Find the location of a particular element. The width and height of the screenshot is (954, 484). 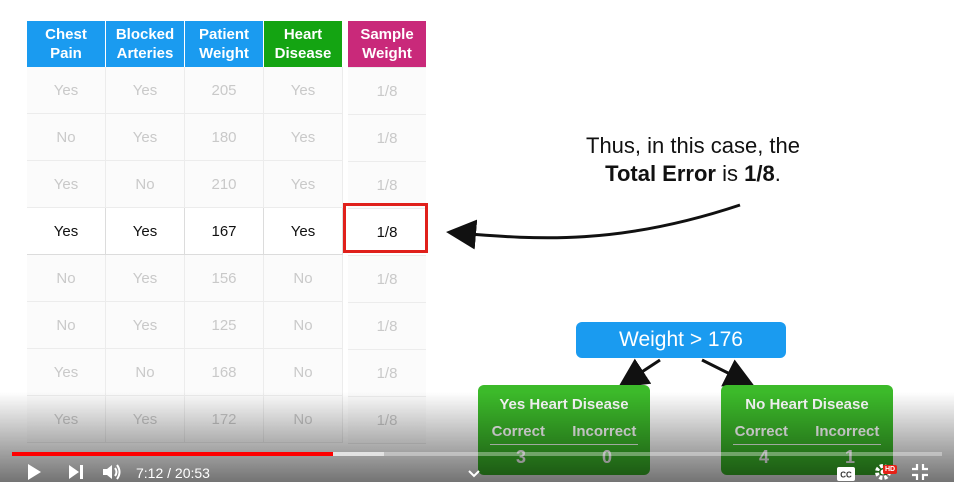

table-cell: 205 is located at coordinates (224, 90).